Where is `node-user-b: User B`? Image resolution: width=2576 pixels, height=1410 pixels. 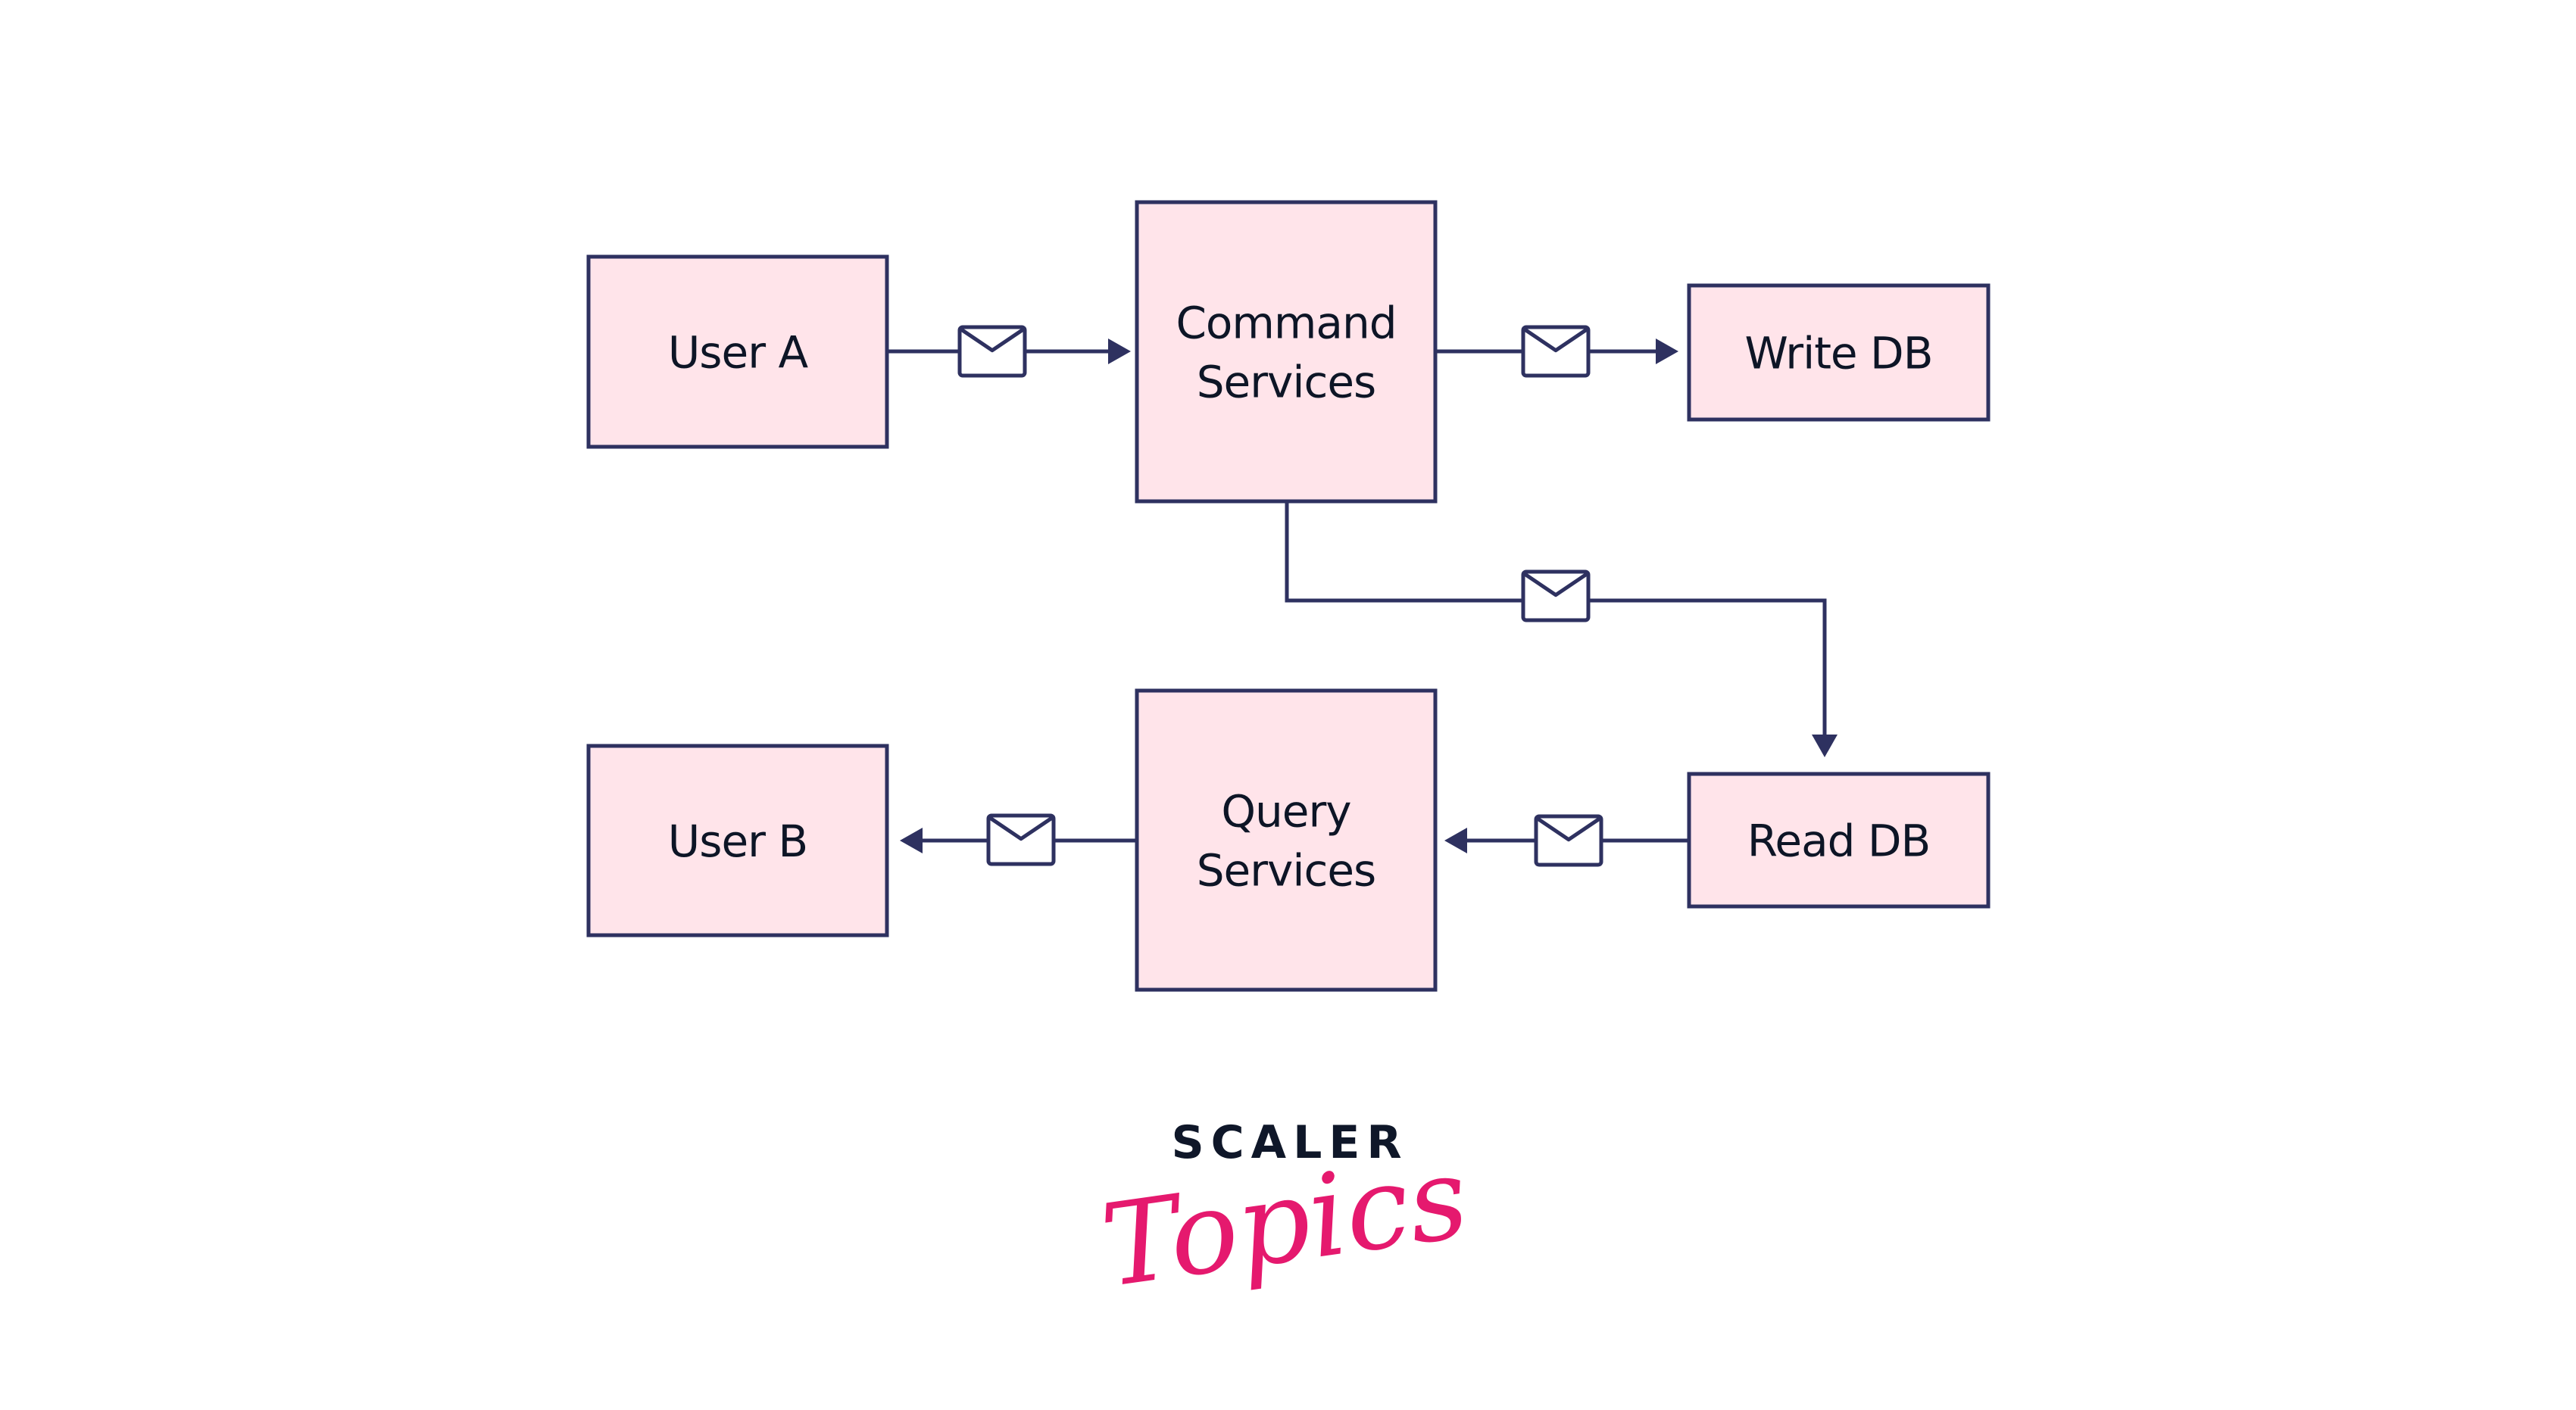 node-user-b: User B is located at coordinates (738, 840).